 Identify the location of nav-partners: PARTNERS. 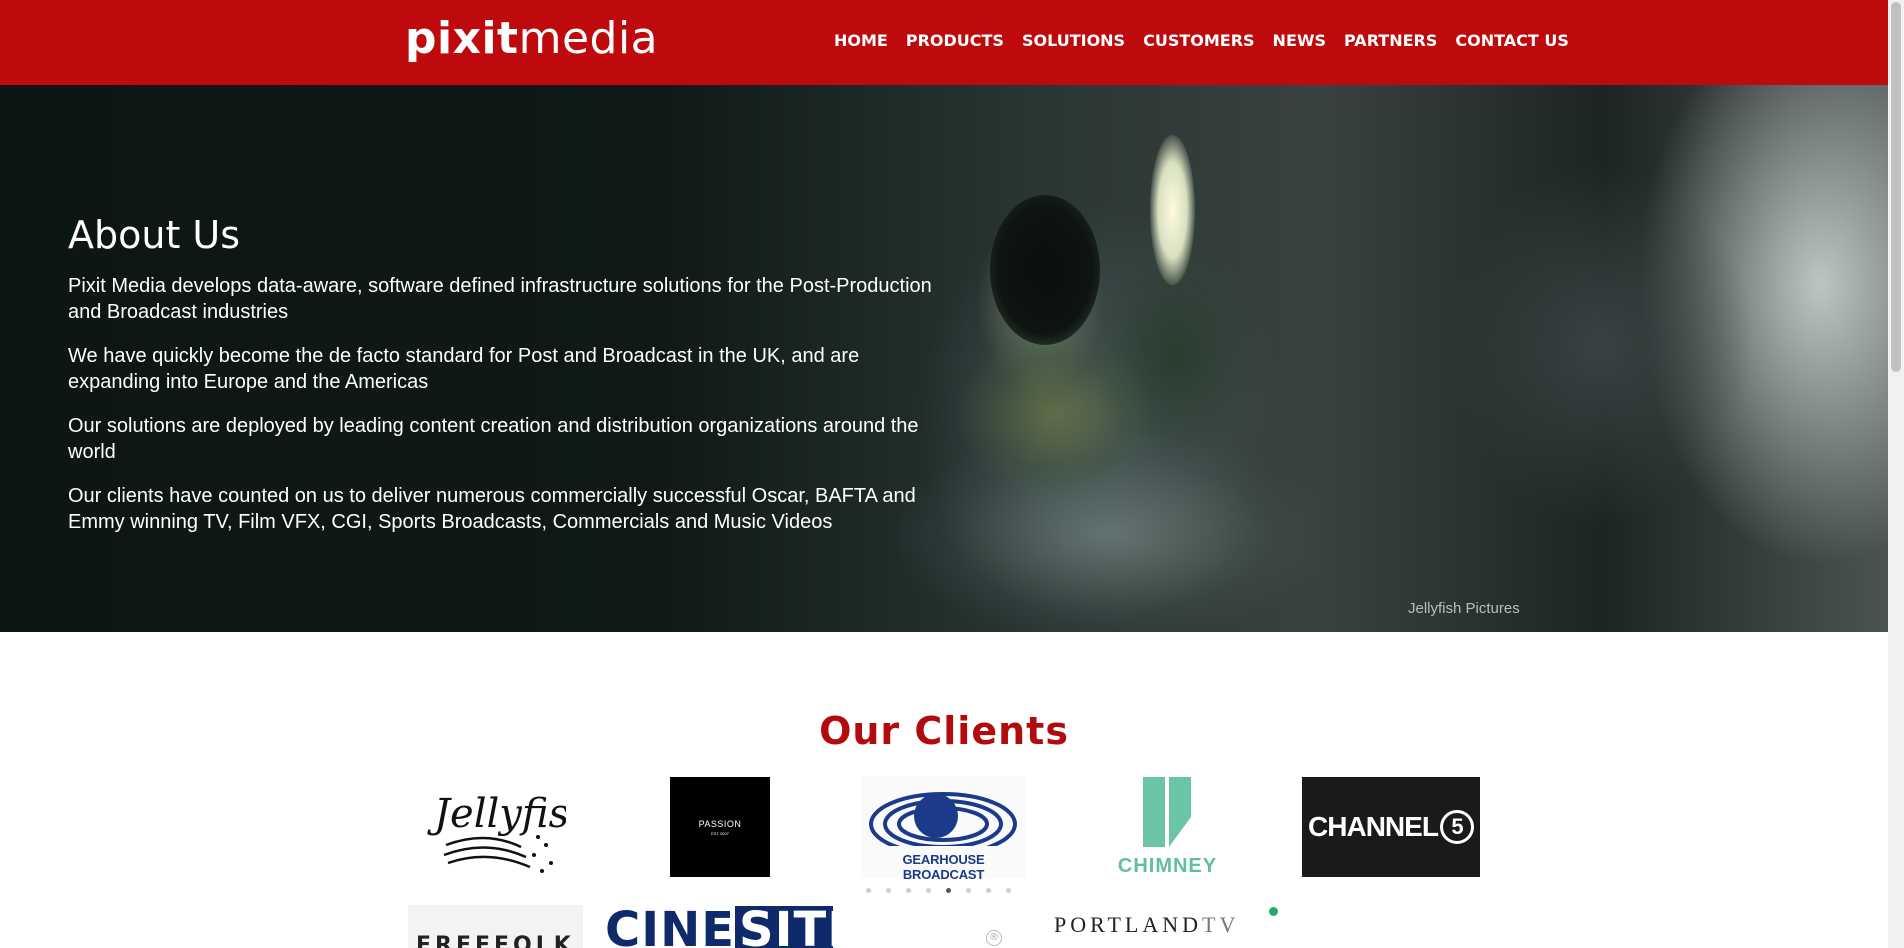
(1390, 41).